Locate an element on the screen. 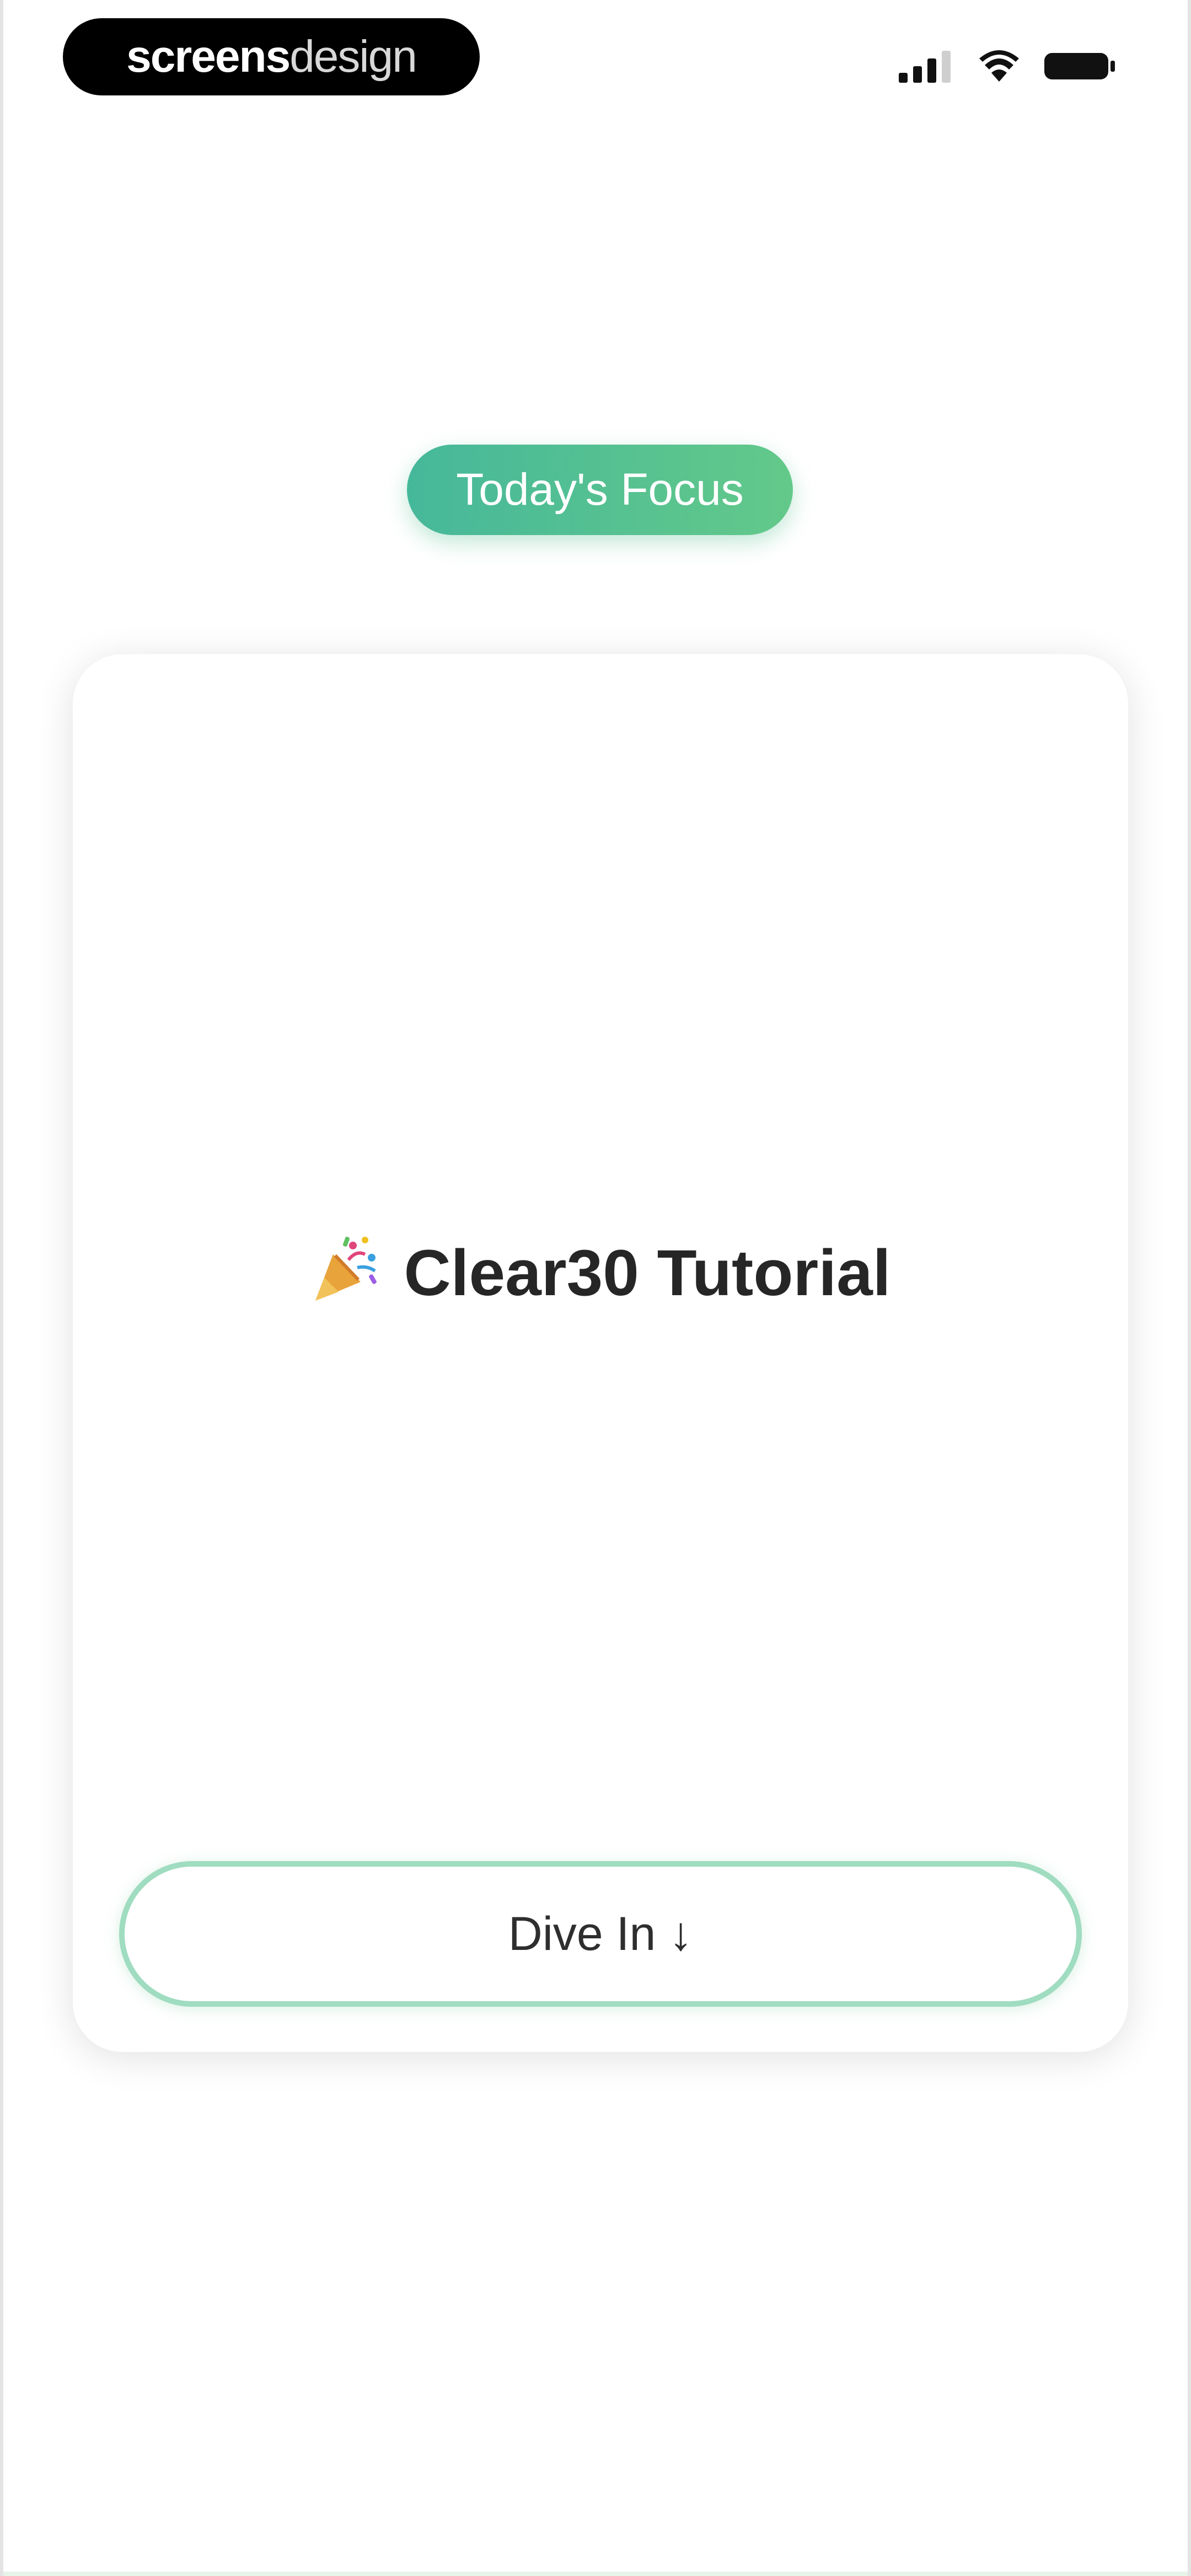 Image resolution: width=1191 pixels, height=2576 pixels. card-title: Clear30 Tutorial is located at coordinates (647, 1273).